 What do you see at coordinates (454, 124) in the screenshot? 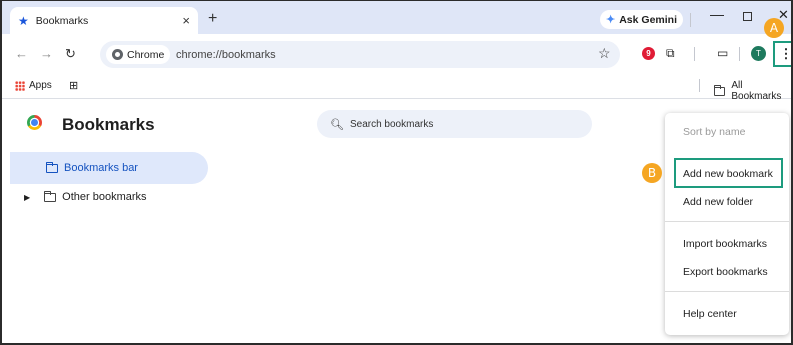
I see `search-bookmarks-input: 🔍︎ Search bookmarks` at bounding box center [454, 124].